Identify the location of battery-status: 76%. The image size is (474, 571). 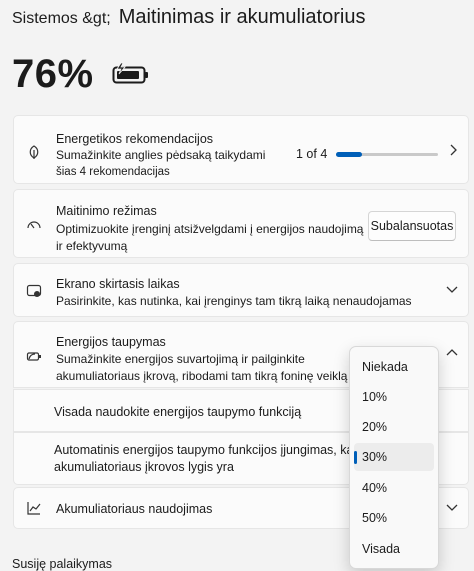
(81, 74).